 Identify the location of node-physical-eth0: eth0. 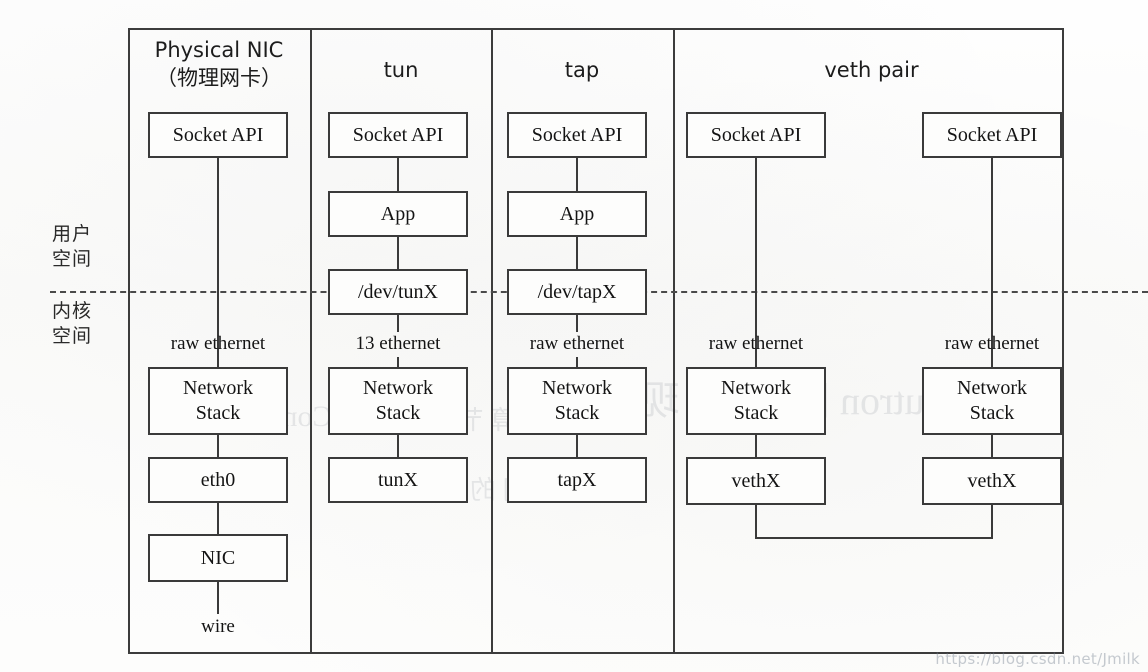
(218, 480).